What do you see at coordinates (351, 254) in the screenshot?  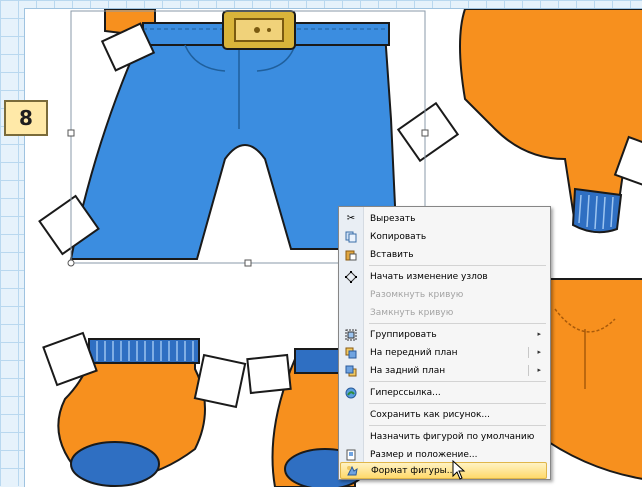 I see `paste-icon` at bounding box center [351, 254].